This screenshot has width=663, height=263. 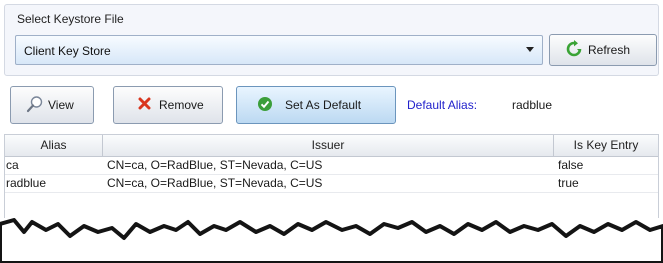 What do you see at coordinates (609, 50) in the screenshot?
I see `refresh-button-label: Refresh` at bounding box center [609, 50].